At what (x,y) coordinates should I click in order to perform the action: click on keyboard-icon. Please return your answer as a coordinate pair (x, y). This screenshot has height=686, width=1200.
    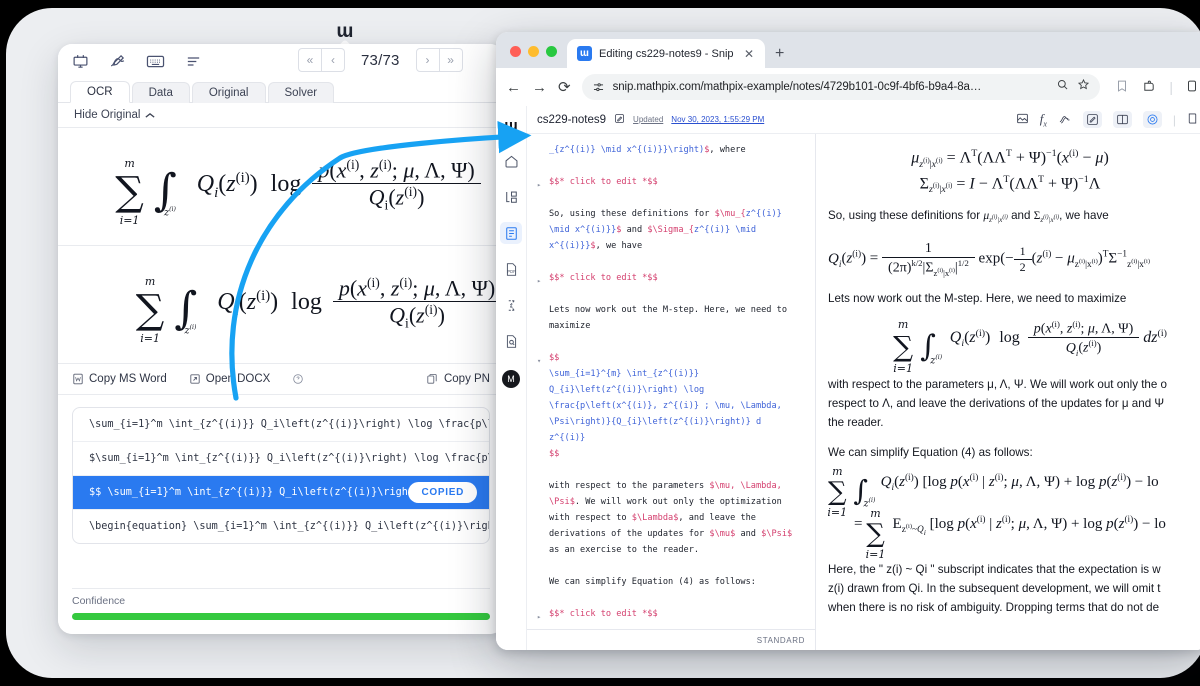
    Looking at the image, I should click on (155, 61).